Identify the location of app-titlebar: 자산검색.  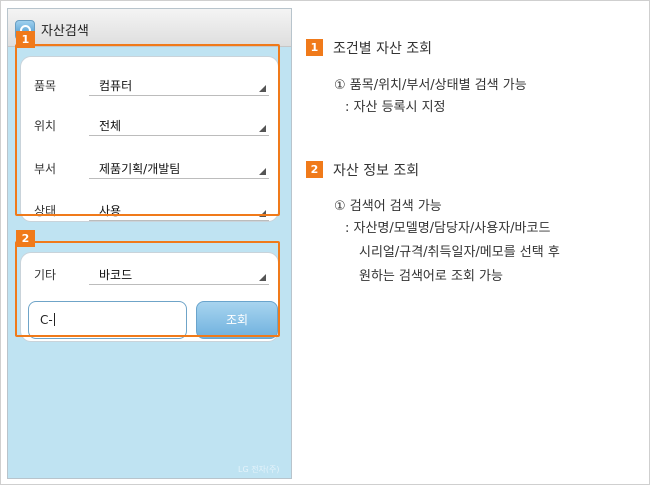
(149, 28).